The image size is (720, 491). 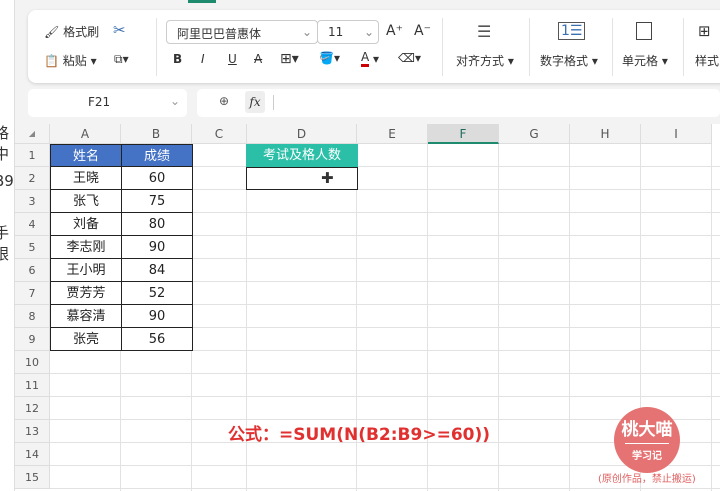 I want to click on number-format-icon: 1☰, so click(x=572, y=31).